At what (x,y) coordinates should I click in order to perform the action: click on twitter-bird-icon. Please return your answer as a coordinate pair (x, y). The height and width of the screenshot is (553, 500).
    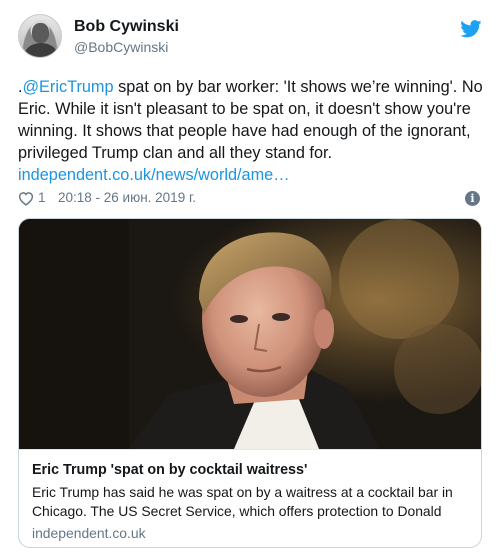
    Looking at the image, I should click on (471, 29).